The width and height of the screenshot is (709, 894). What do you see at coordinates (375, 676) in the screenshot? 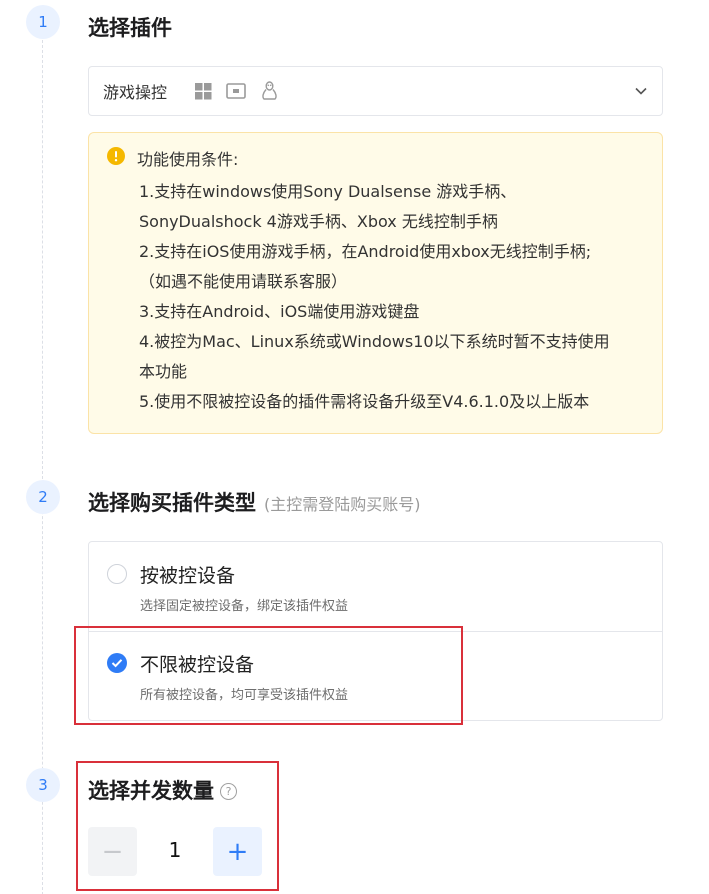
I see `option-unlimited-devices: 不限被控设备 所有被控设备，均可享受该插件权益` at bounding box center [375, 676].